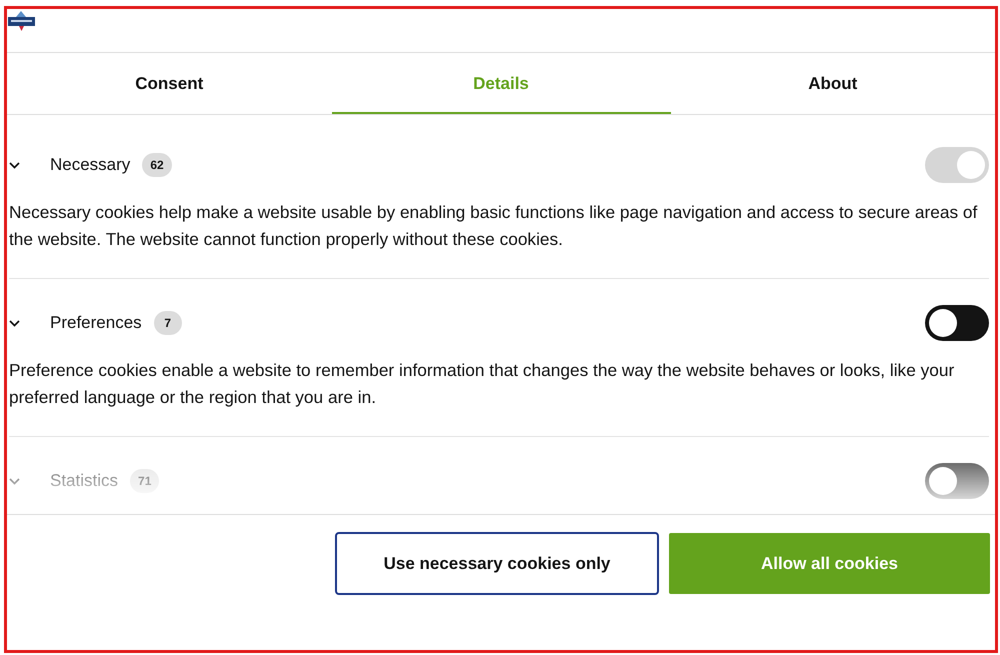 This screenshot has width=1000, height=655. What do you see at coordinates (169, 83) in the screenshot?
I see `tab: Consent` at bounding box center [169, 83].